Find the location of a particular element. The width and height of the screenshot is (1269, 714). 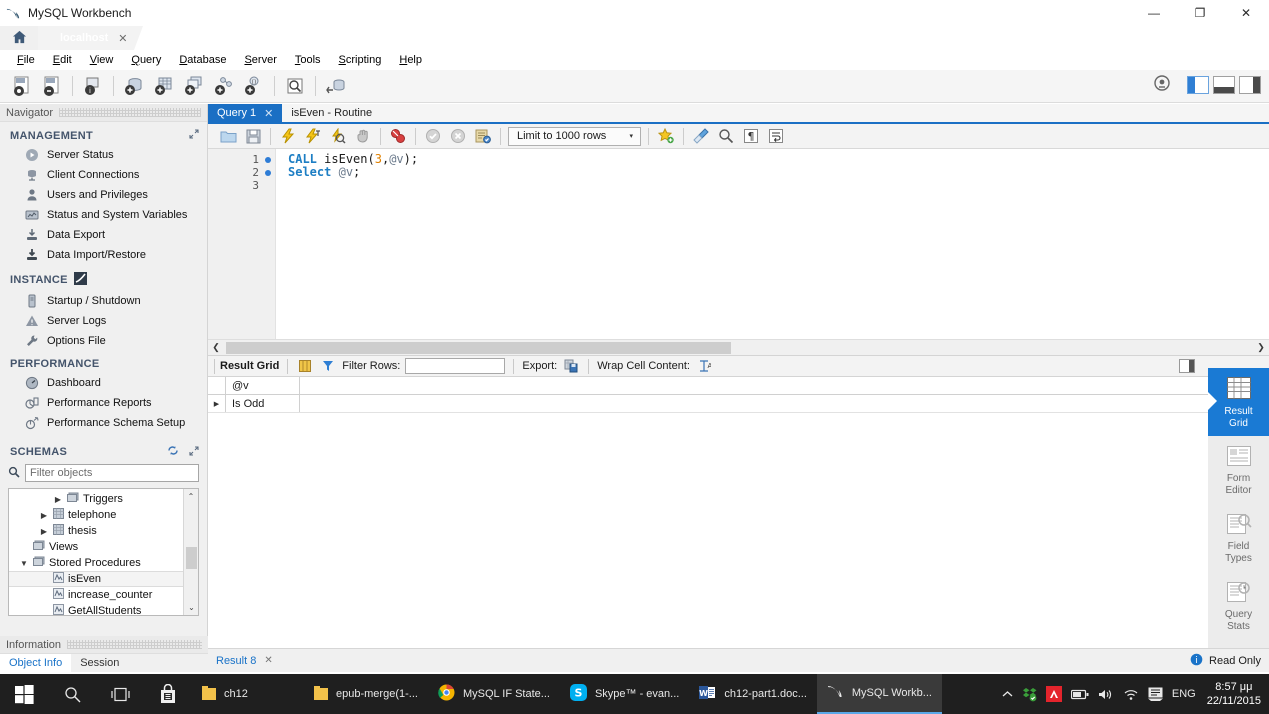

scroll-right-icon: ❯ is located at coordinates (1261, 347).